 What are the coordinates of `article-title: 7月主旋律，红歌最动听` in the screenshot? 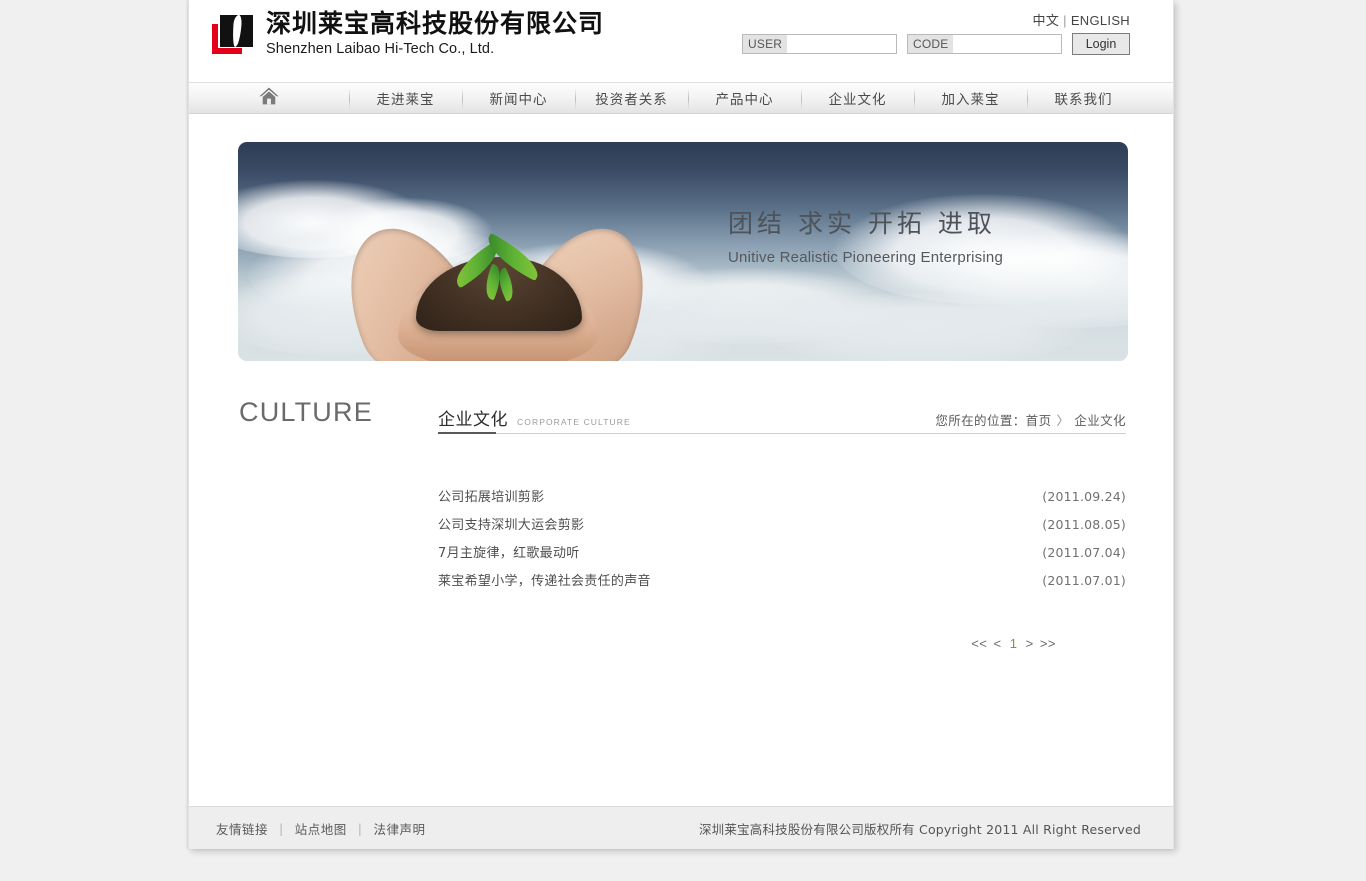 It's located at (509, 551).